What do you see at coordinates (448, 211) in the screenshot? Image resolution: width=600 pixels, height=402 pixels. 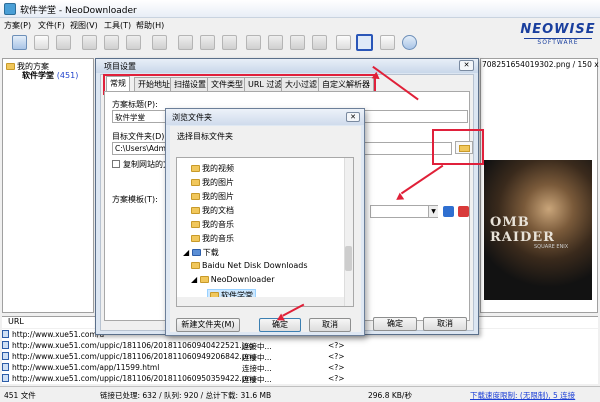 I see `save-template-icon` at bounding box center [448, 211].